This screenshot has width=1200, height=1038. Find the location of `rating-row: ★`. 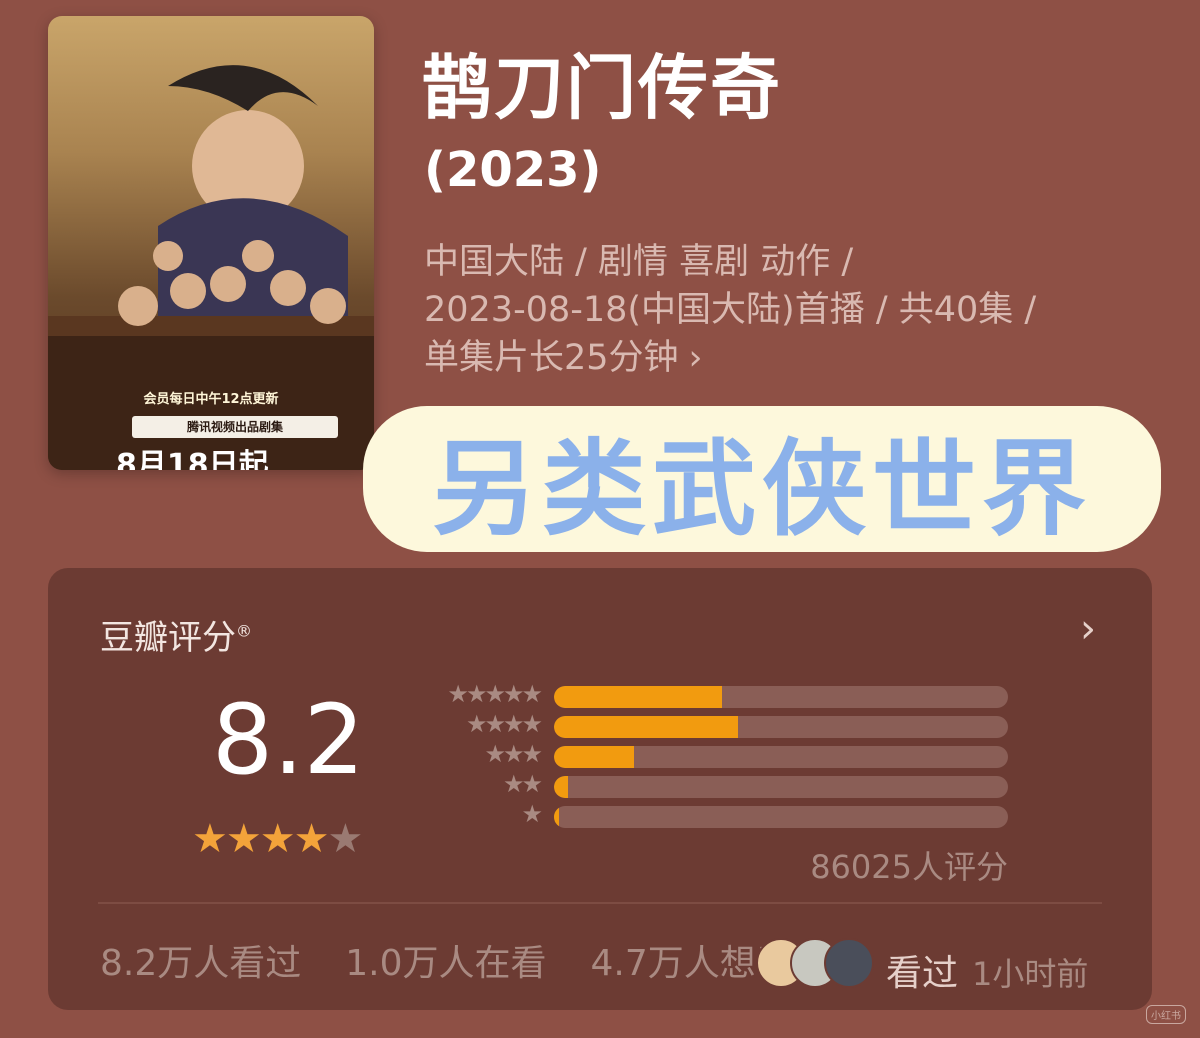

rating-row: ★ is located at coordinates (717, 814).